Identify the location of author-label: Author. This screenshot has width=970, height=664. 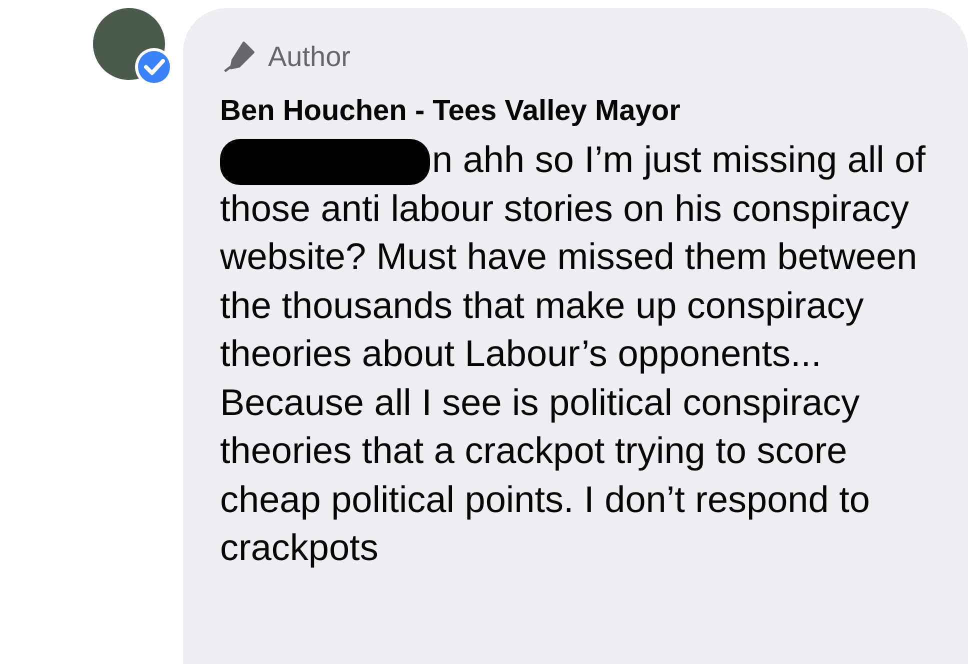
(309, 57).